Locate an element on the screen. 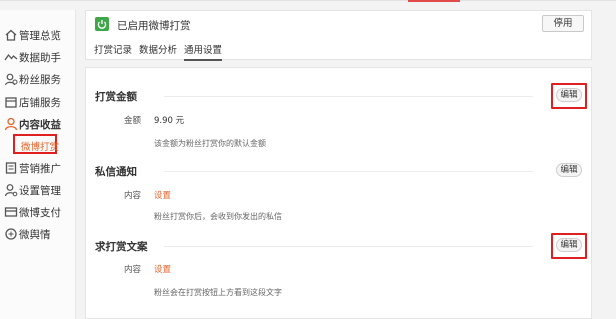 The width and height of the screenshot is (616, 319). section-title: 私信通知 is located at coordinates (116, 172).